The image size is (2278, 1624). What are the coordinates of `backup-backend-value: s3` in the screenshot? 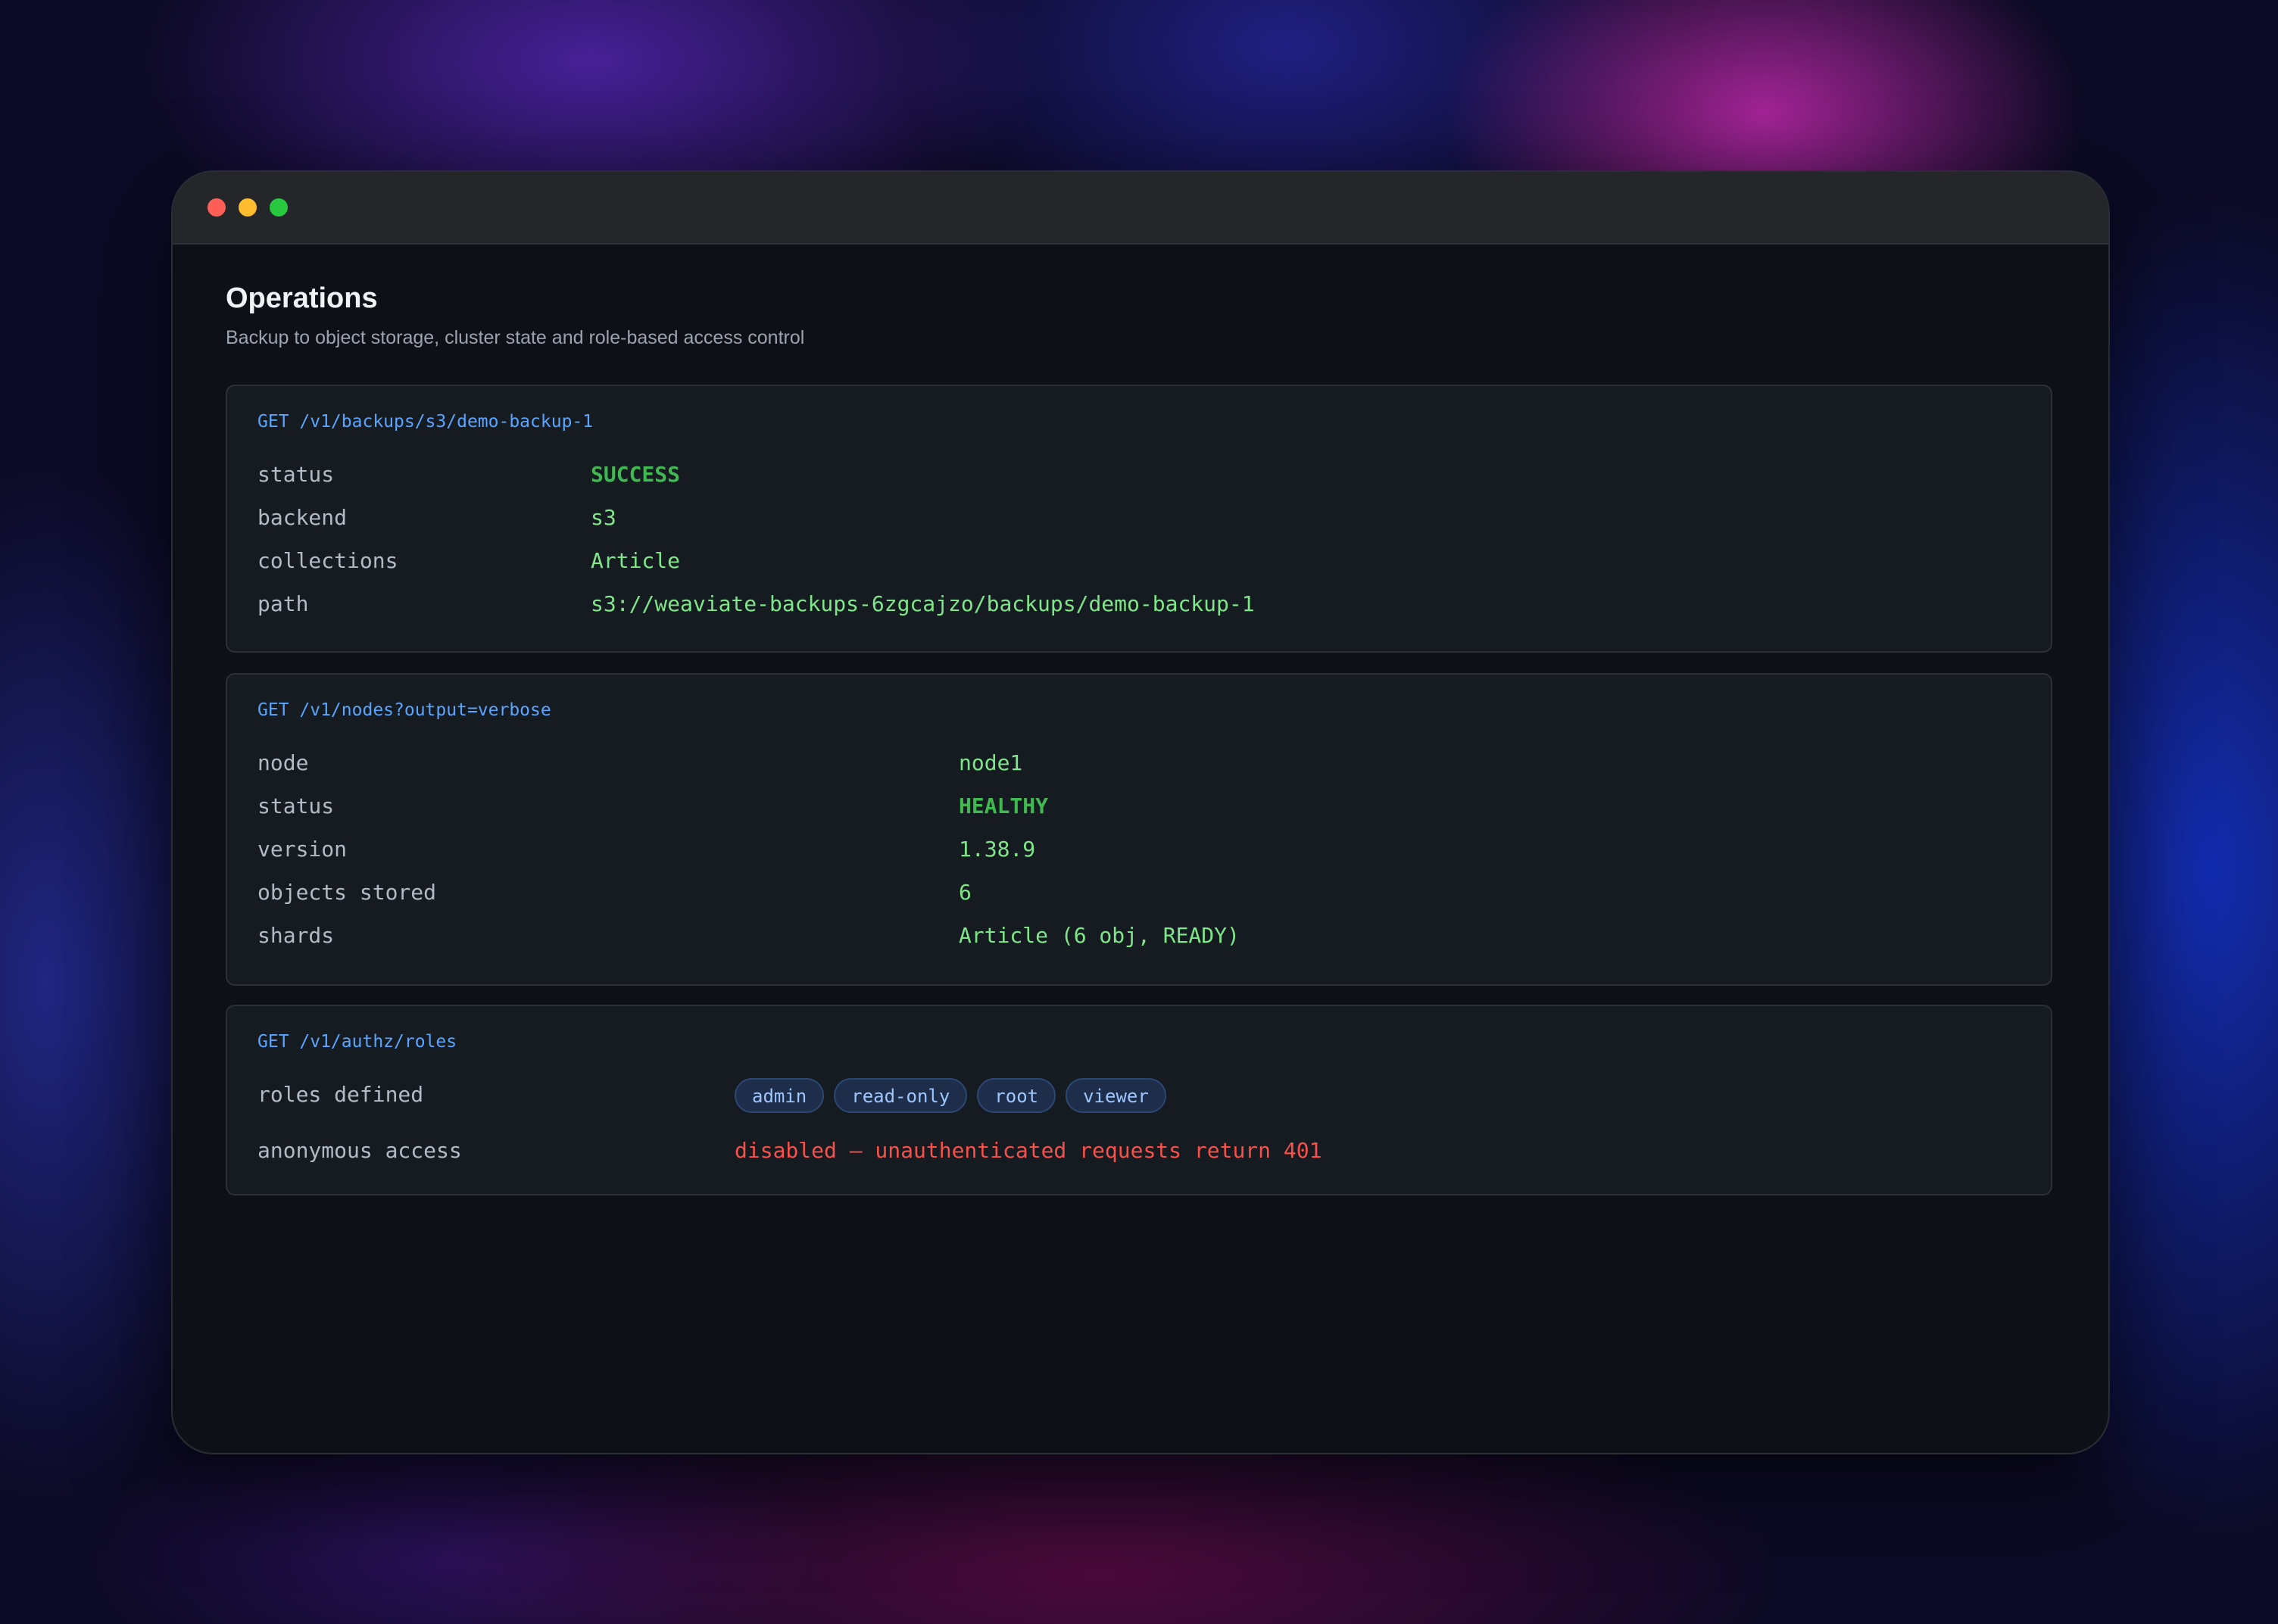 It's located at (603, 517).